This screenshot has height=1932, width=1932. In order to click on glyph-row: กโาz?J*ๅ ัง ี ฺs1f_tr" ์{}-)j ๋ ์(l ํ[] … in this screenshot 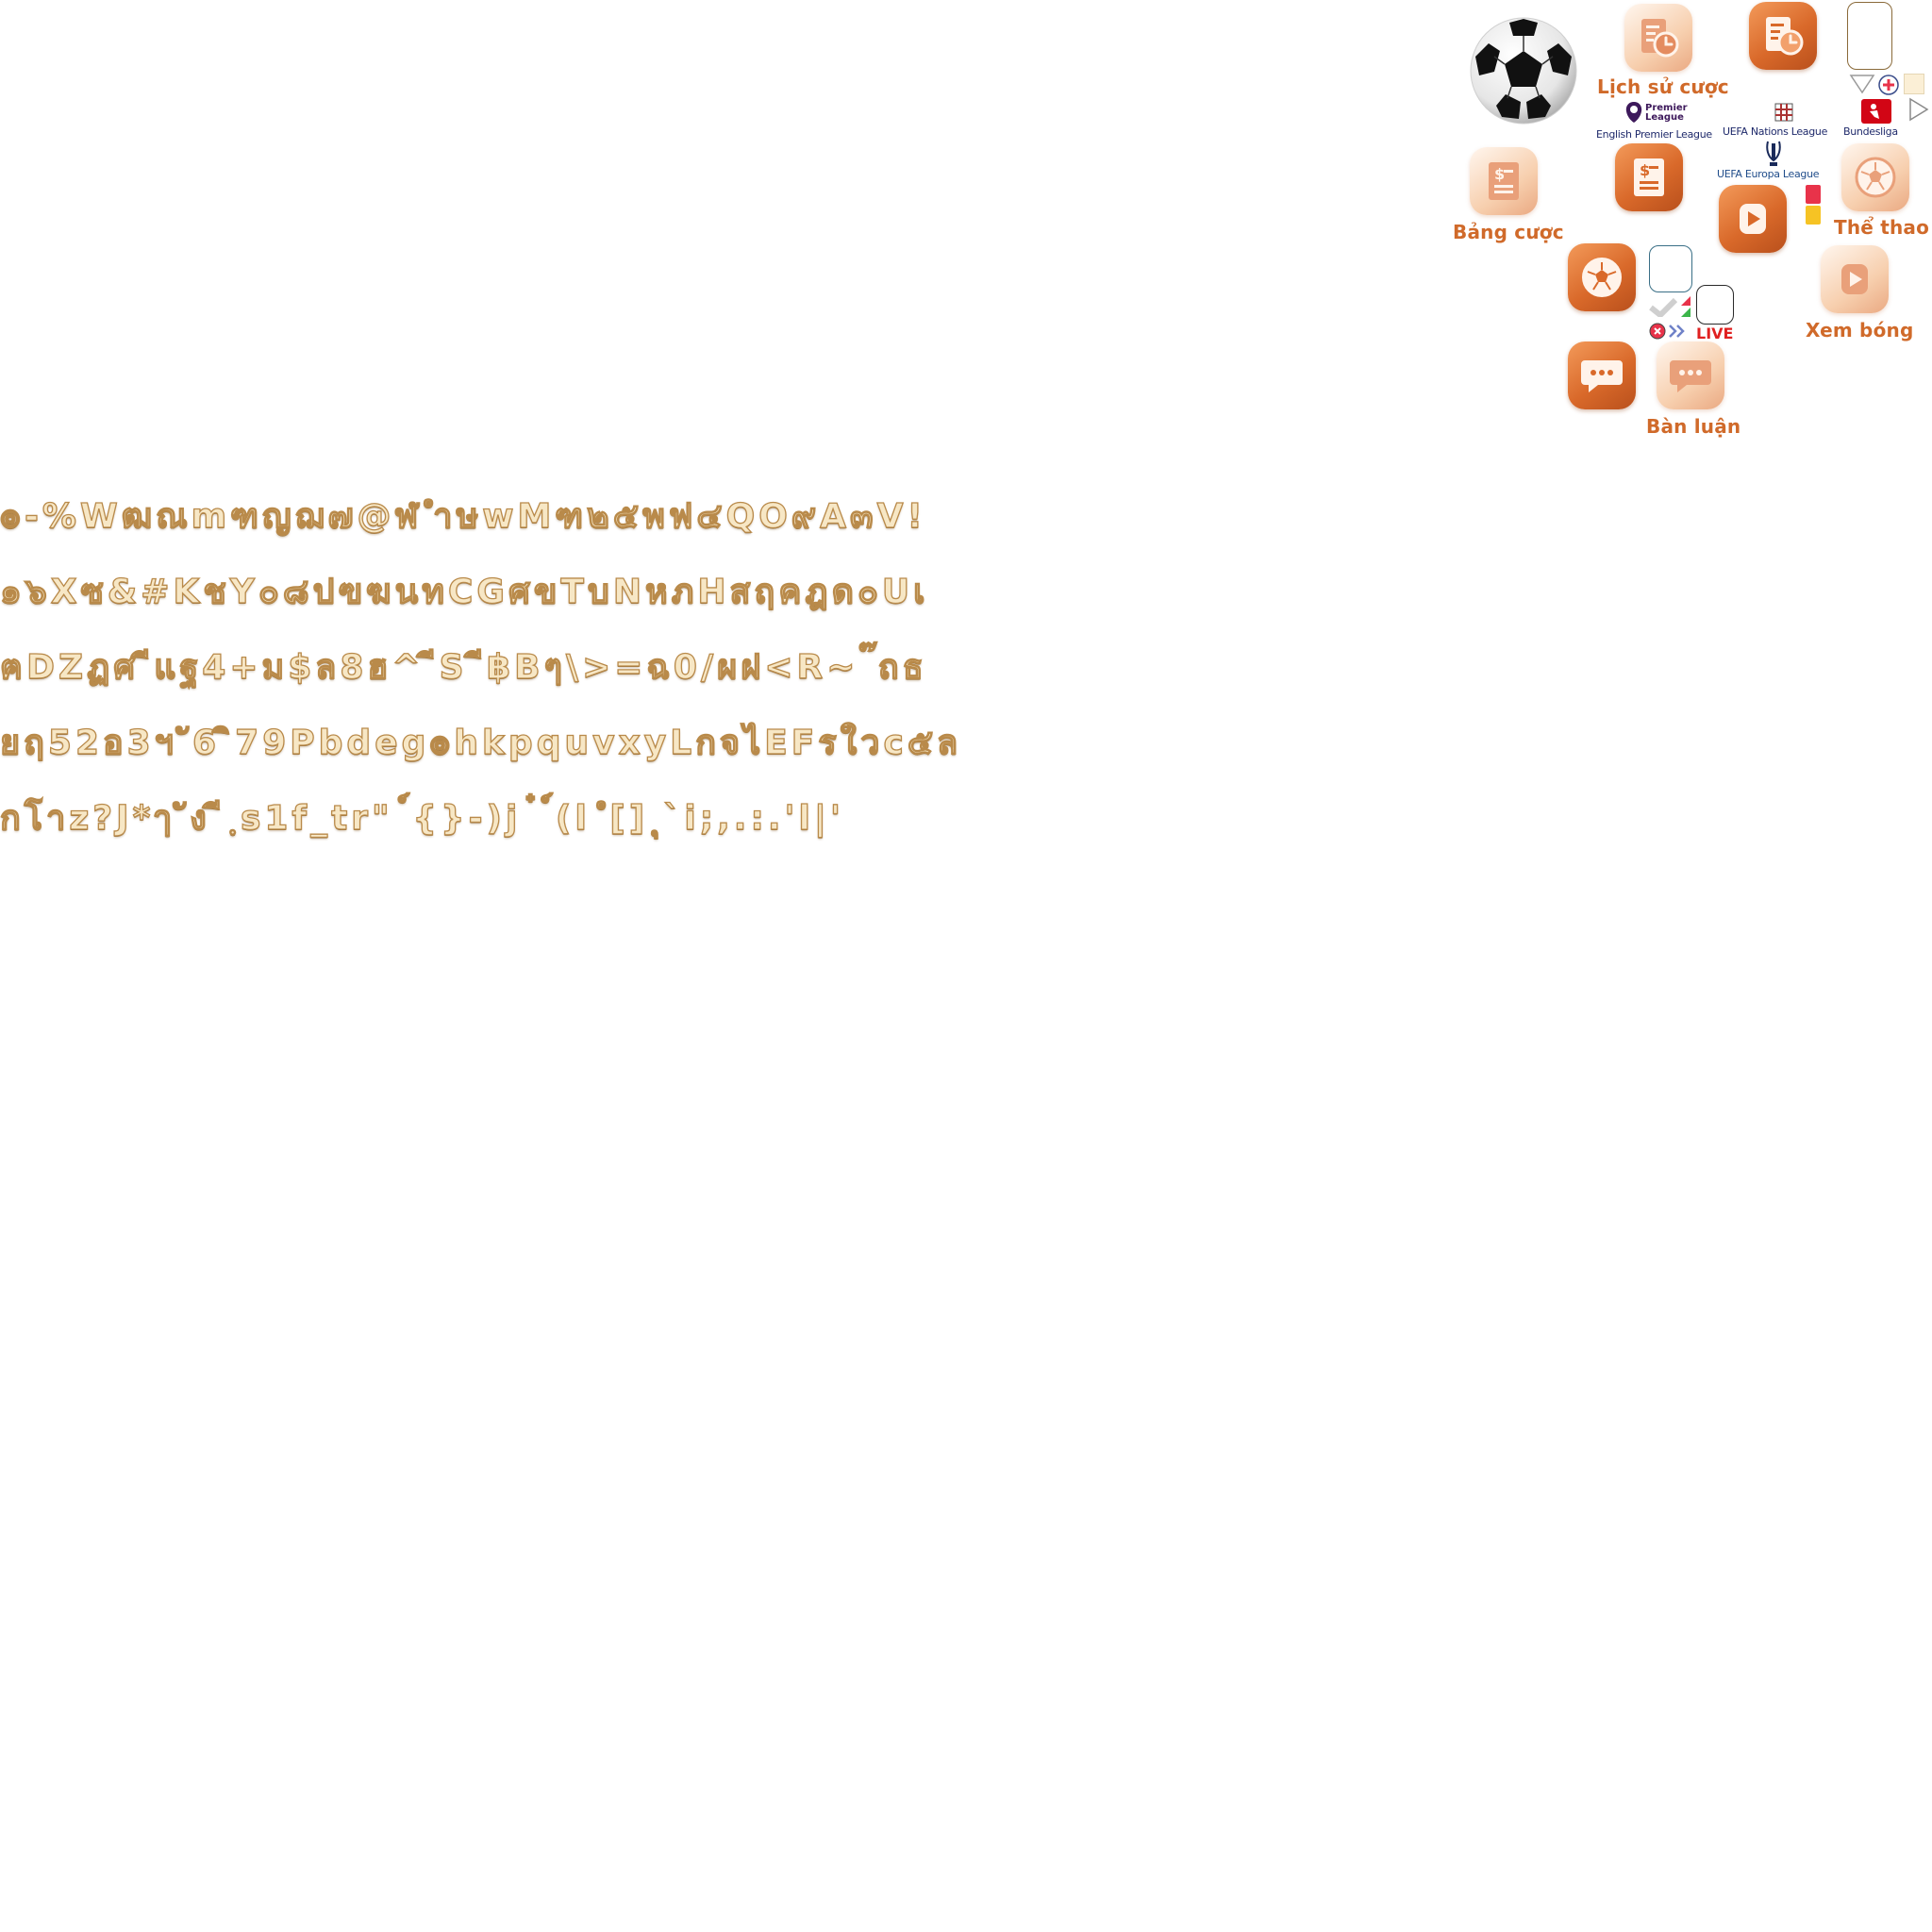, I will do `click(423, 818)`.